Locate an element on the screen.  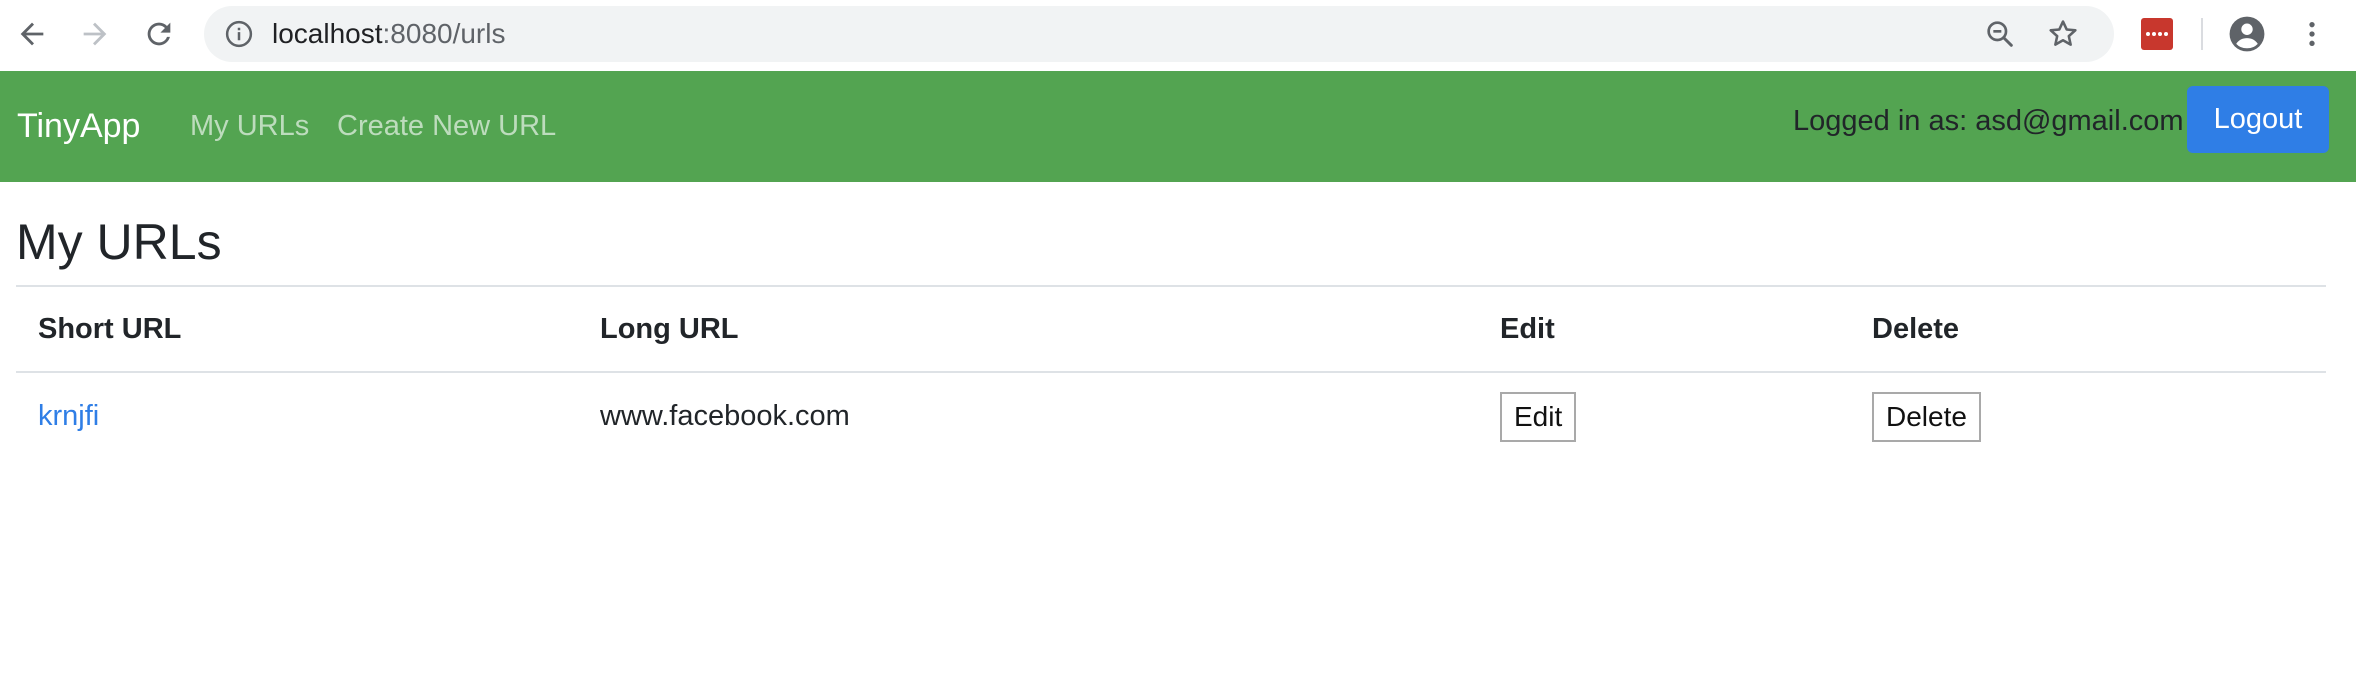
delete-button: Delete is located at coordinates (1926, 416).